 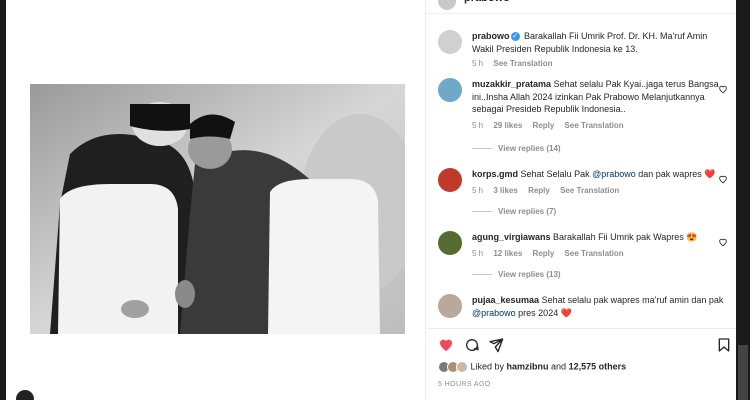 I want to click on comment-username: agung_virgiawans, so click(x=511, y=237).